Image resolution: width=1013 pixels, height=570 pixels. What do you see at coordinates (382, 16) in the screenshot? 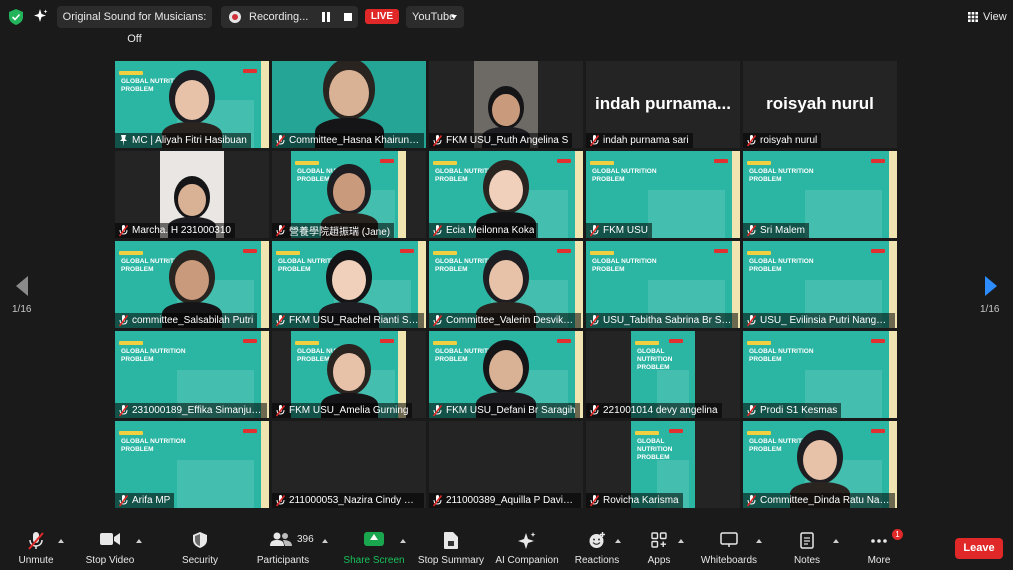
I see `live-badge: LIVE` at bounding box center [382, 16].